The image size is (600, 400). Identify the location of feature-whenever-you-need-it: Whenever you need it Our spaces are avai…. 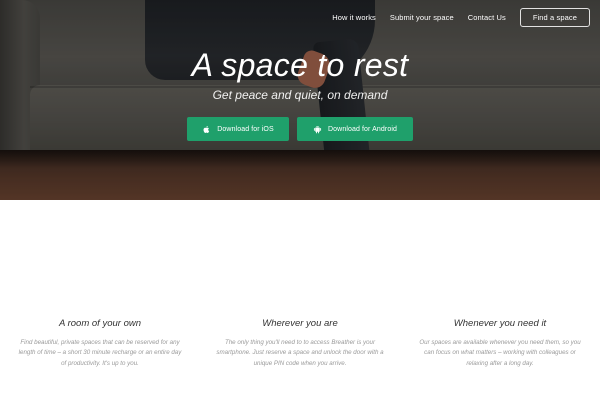
(500, 343).